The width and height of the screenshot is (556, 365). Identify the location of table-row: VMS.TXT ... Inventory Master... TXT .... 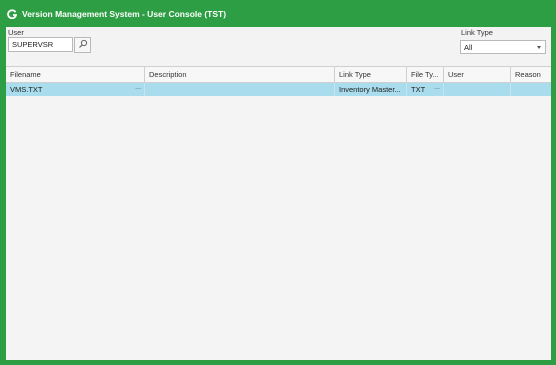
(278, 89).